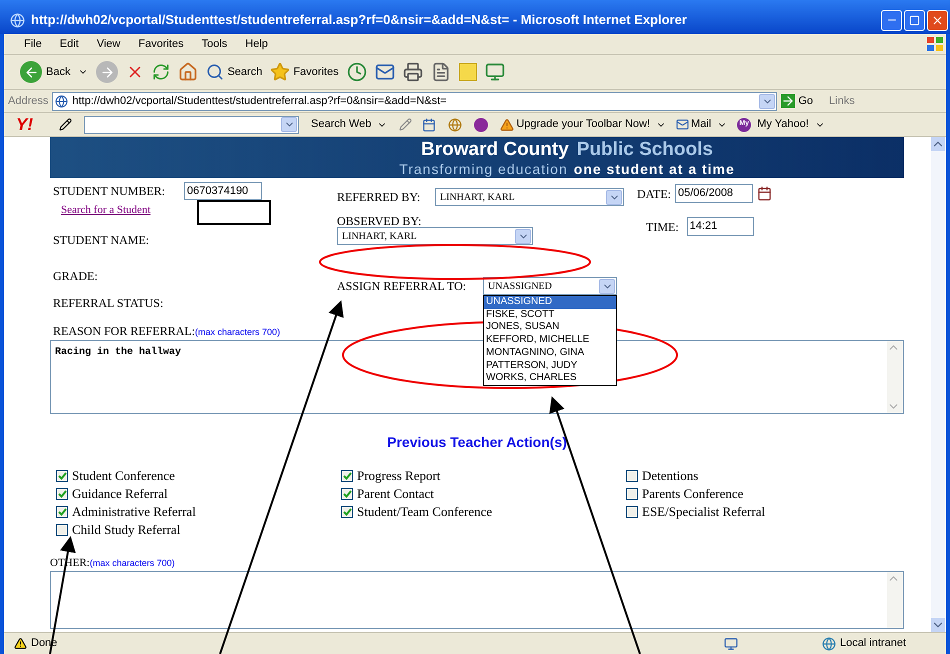 This screenshot has width=950, height=654. What do you see at coordinates (529, 197) in the screenshot?
I see `referred-by-select: LINHART, KARL` at bounding box center [529, 197].